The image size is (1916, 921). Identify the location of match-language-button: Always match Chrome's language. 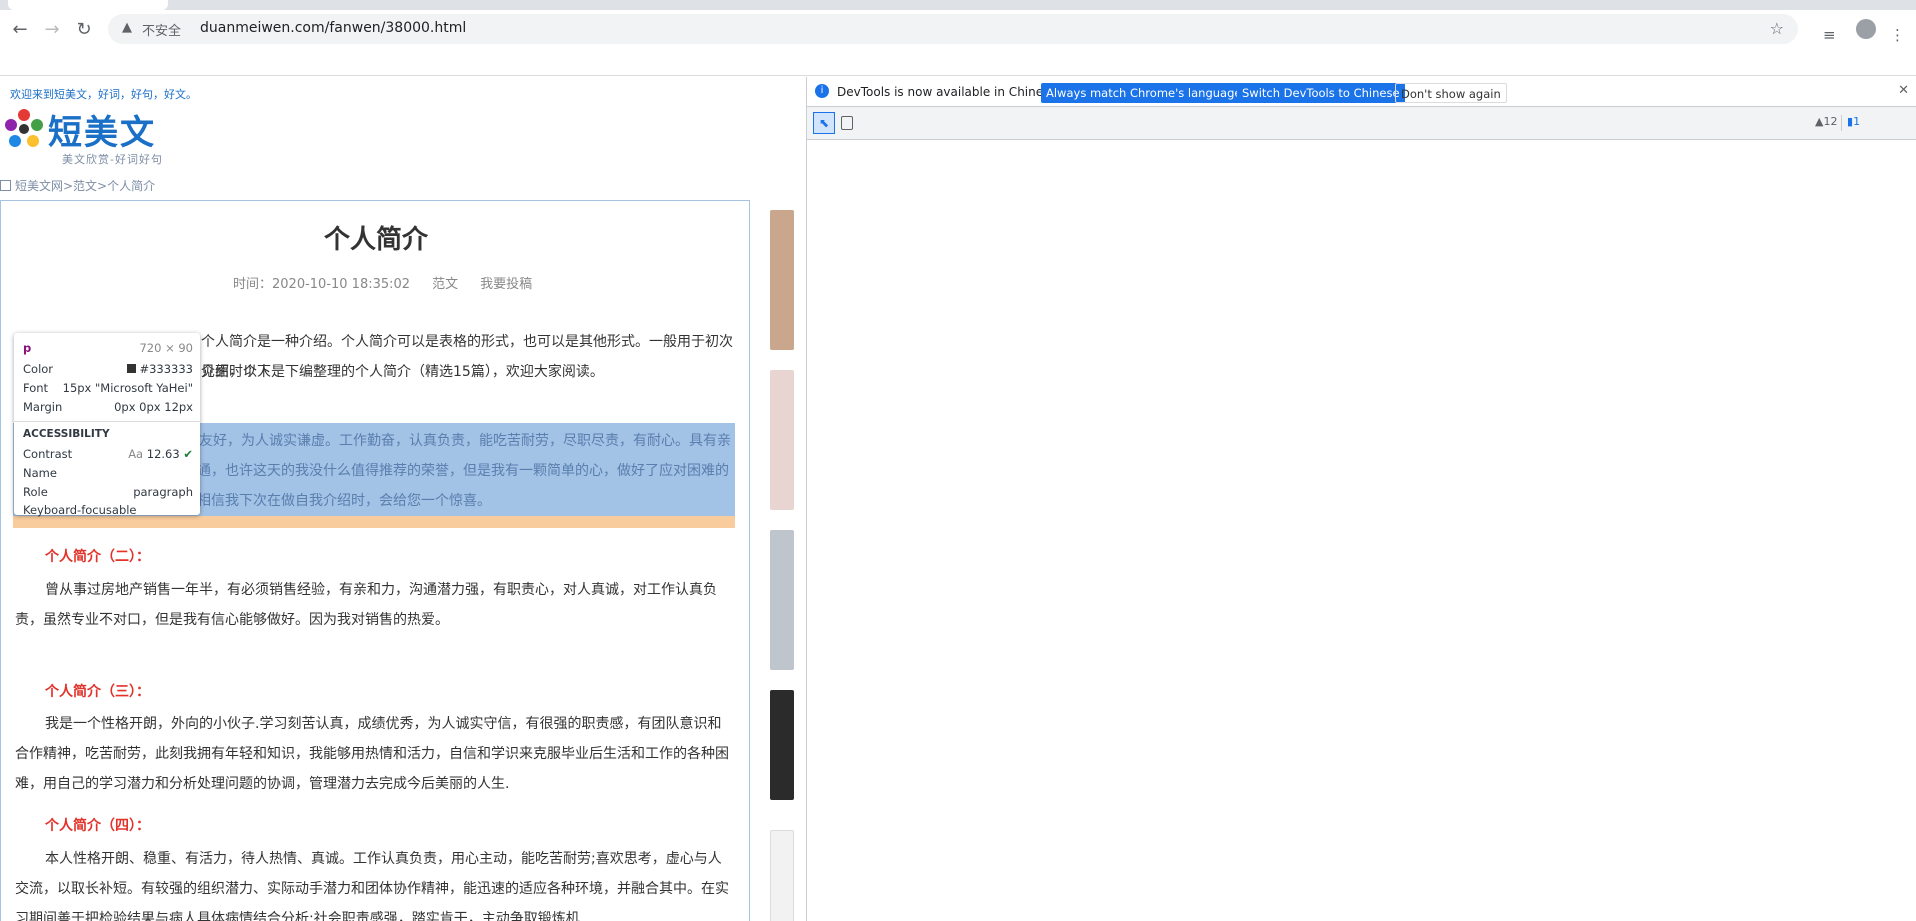
(1144, 93).